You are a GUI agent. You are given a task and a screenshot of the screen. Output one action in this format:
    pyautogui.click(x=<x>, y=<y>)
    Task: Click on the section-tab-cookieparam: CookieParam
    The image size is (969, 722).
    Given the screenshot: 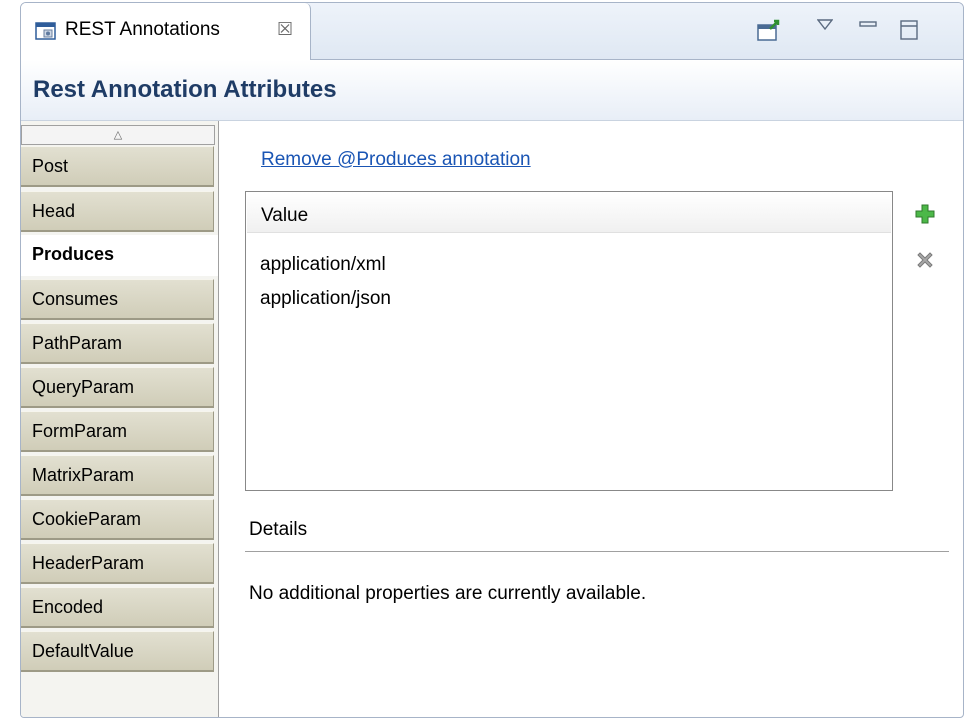 What is the action you would take?
    pyautogui.click(x=117, y=519)
    